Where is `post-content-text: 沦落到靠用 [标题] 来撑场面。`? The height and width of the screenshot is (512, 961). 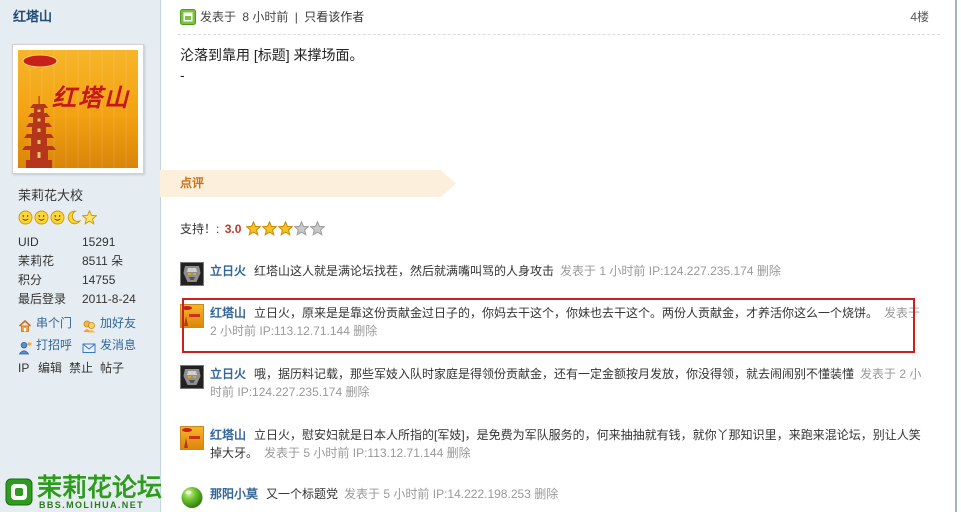 post-content-text: 沦落到靠用 [标题] 来撑场面。 is located at coordinates (272, 55).